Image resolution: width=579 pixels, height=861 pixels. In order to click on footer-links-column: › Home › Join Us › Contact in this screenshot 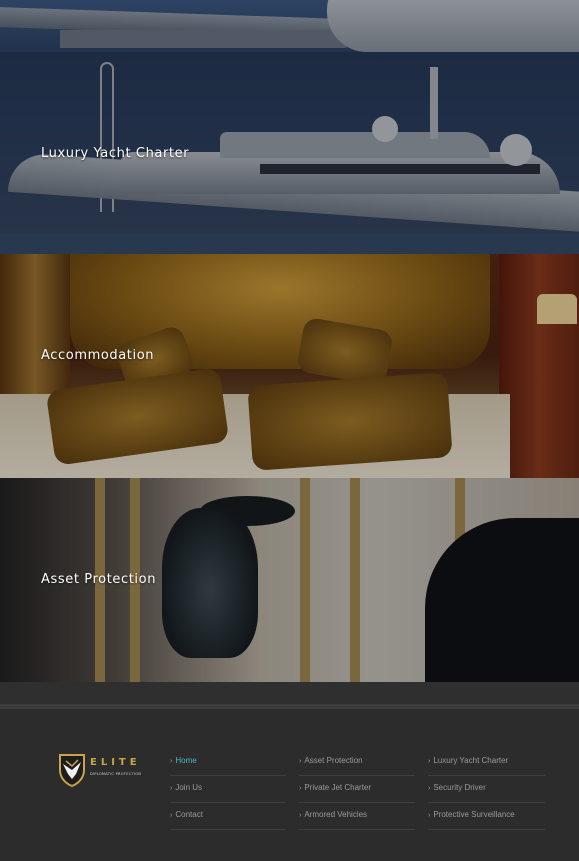, I will do `click(228, 789)`.